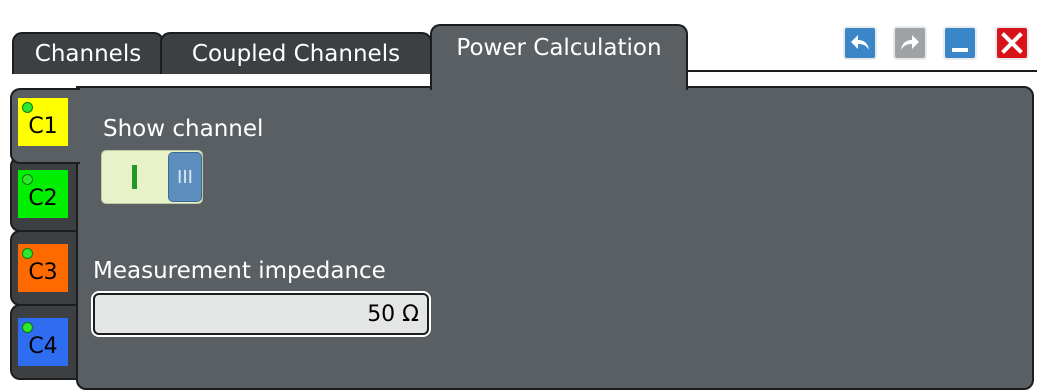 This screenshot has width=1037, height=392. Describe the element at coordinates (261, 314) in the screenshot. I see `measurement-impedance-input: 50 Ω` at that location.